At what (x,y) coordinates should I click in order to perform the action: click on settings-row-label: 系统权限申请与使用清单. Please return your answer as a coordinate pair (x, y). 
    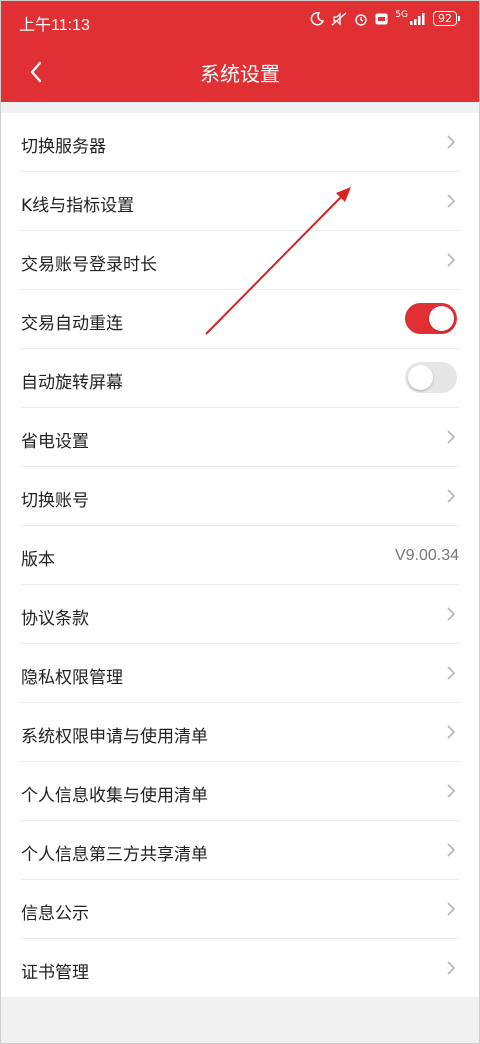
    Looking at the image, I should click on (114, 737).